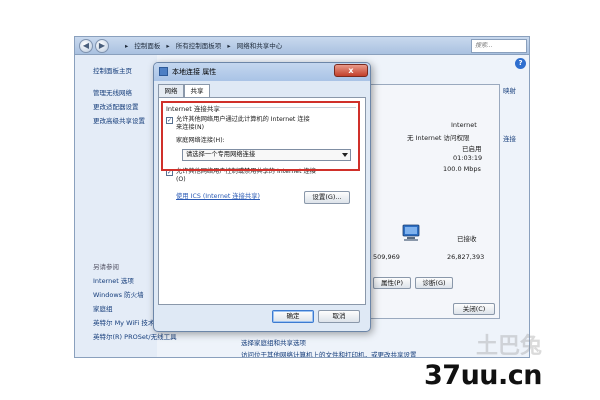 This screenshot has height=400, width=600. Describe the element at coordinates (135, 336) in the screenshot. I see `see-also-proset: 英特尔(R) PROSet/无线工具` at that location.